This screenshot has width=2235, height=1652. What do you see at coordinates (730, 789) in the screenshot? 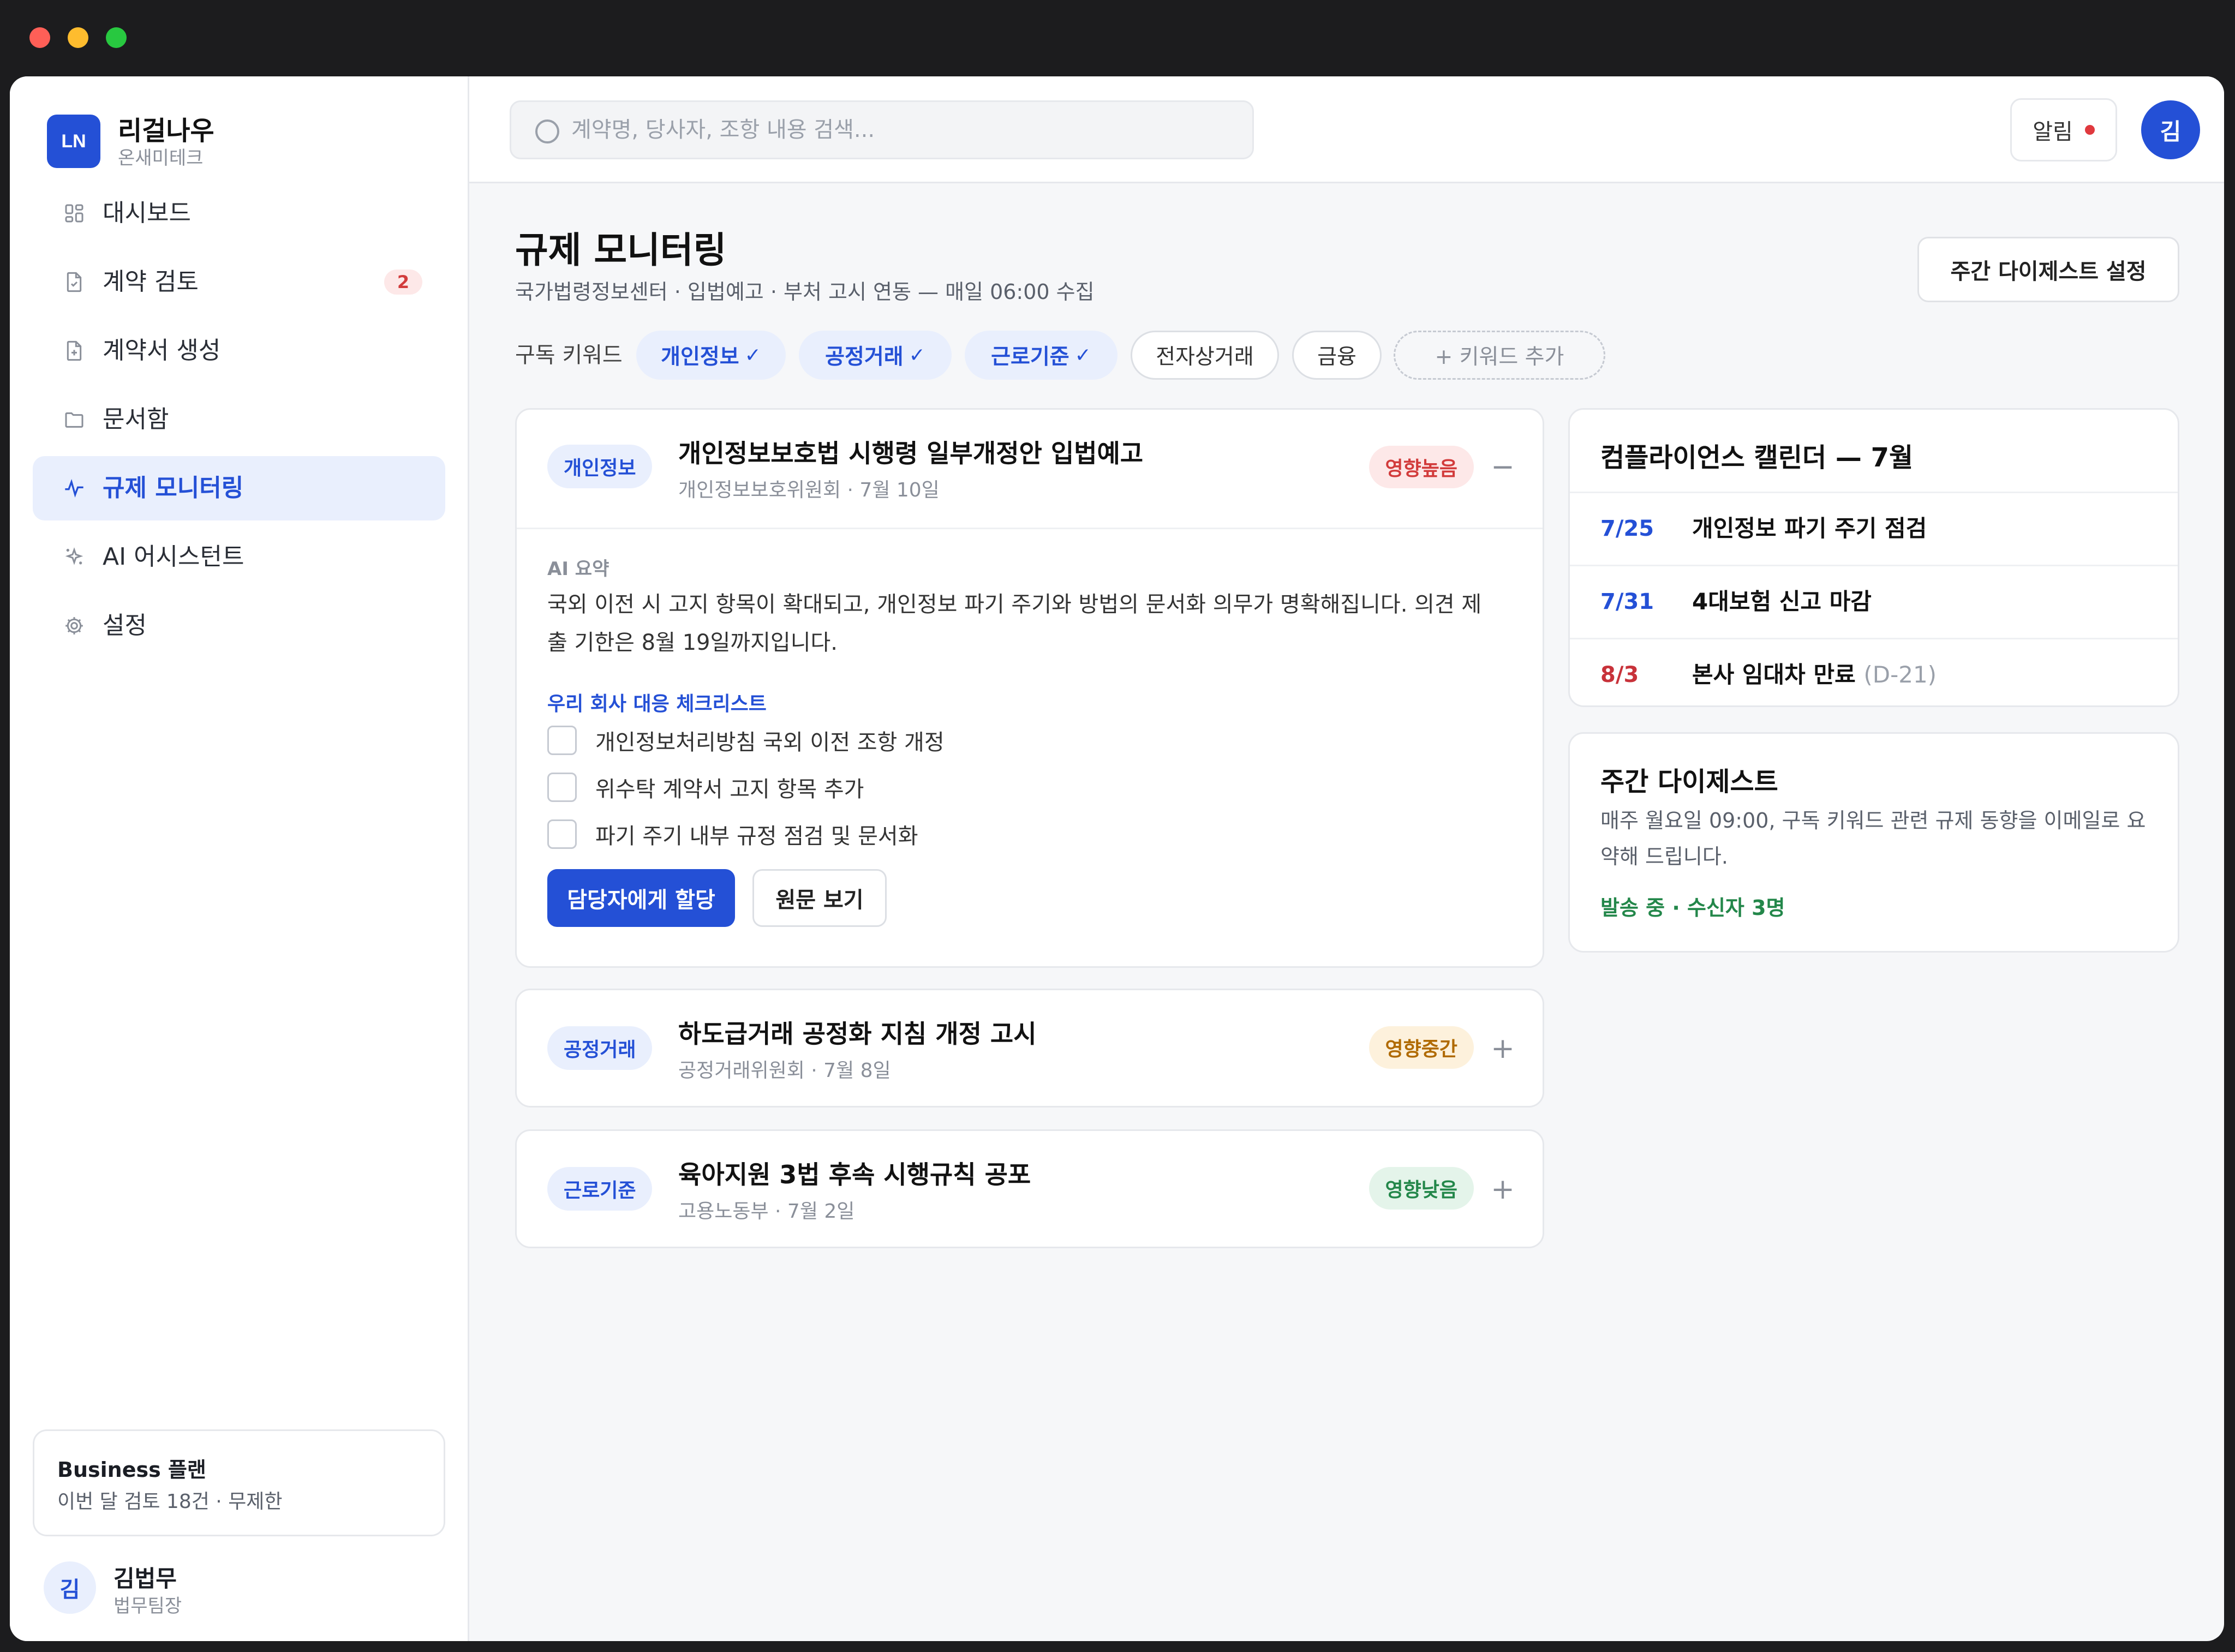
I see `checklist-item-label: 위수탁 계약서 고지 항목 추가` at bounding box center [730, 789].